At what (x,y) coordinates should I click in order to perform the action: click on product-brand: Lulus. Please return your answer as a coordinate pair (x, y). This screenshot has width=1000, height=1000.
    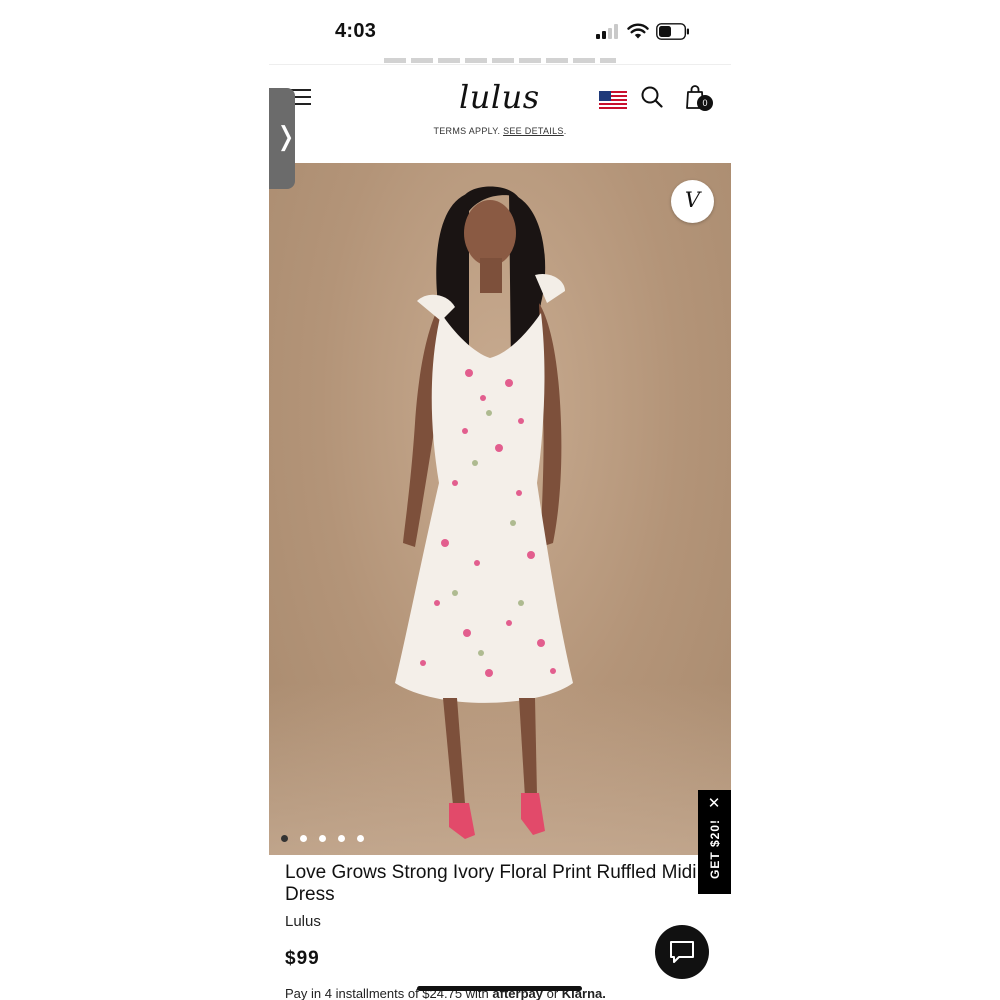
    Looking at the image, I should click on (303, 921).